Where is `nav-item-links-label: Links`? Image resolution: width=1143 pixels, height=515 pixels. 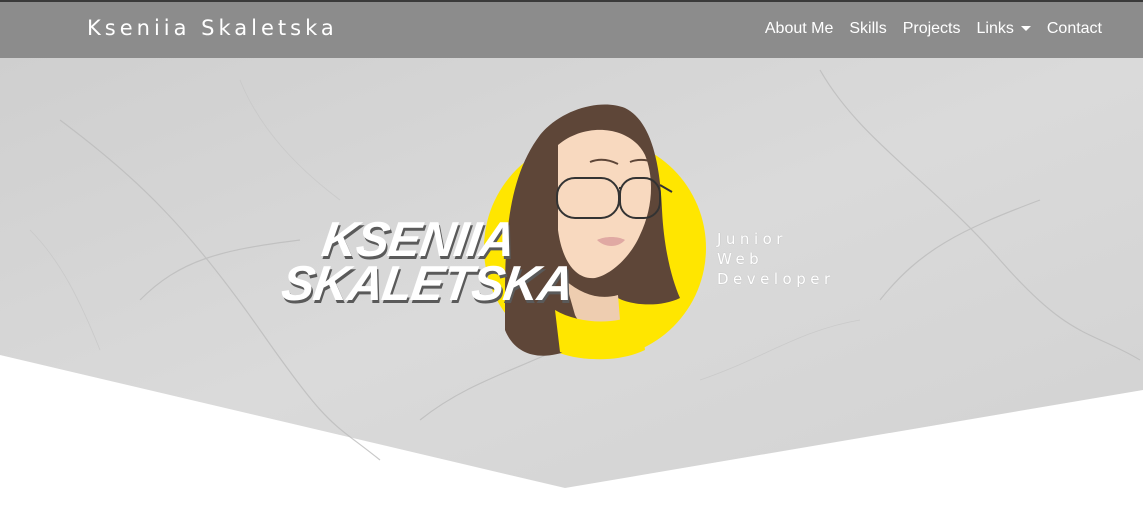 nav-item-links-label: Links is located at coordinates (995, 28).